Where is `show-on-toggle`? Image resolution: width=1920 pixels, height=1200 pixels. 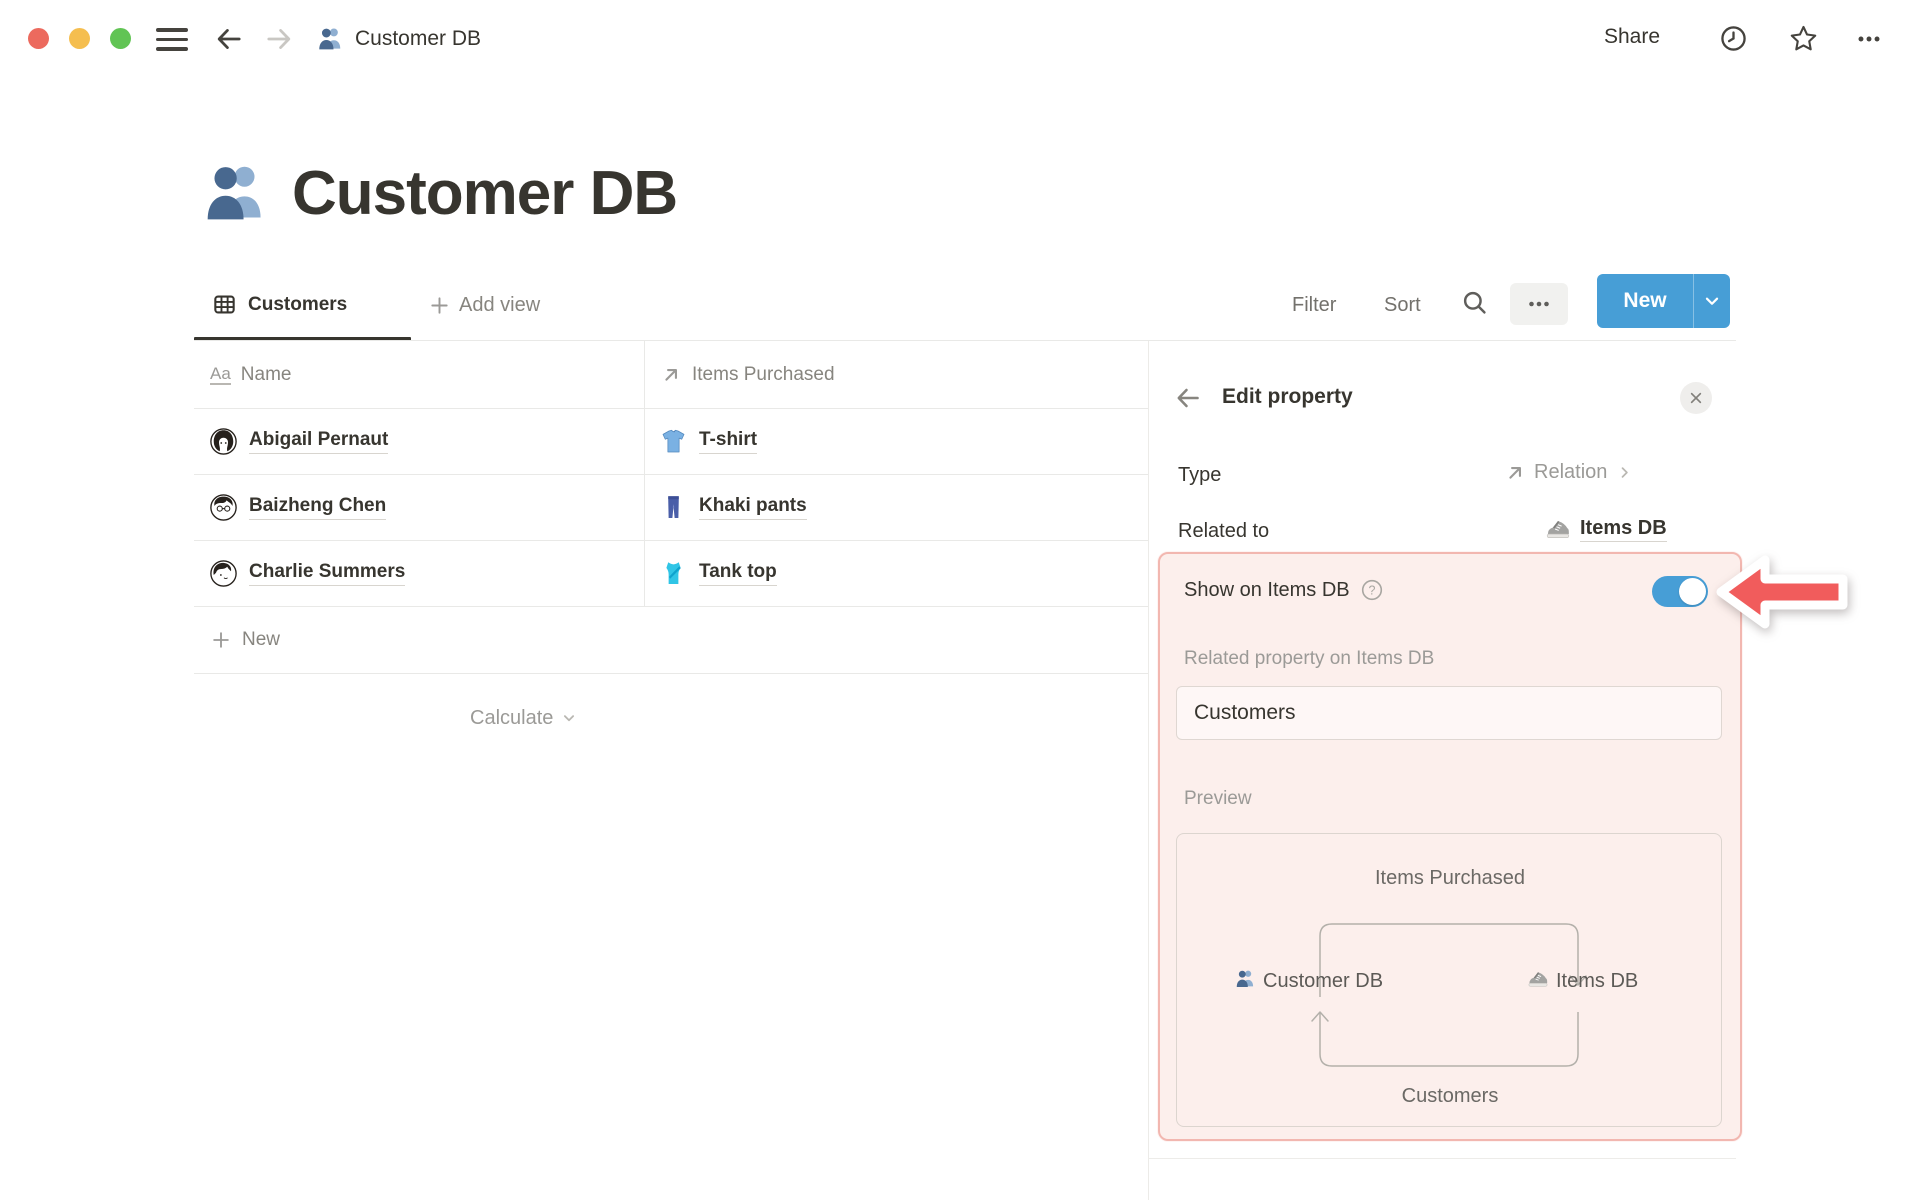 show-on-toggle is located at coordinates (1680, 591).